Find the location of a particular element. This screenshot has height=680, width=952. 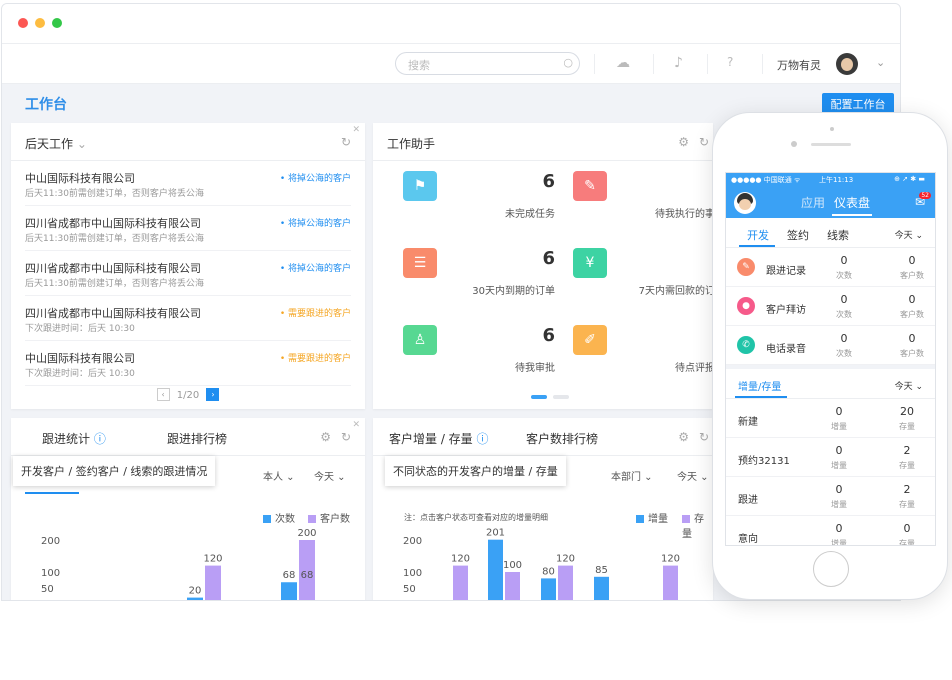

prev-page-button: ‹ is located at coordinates (163, 394).